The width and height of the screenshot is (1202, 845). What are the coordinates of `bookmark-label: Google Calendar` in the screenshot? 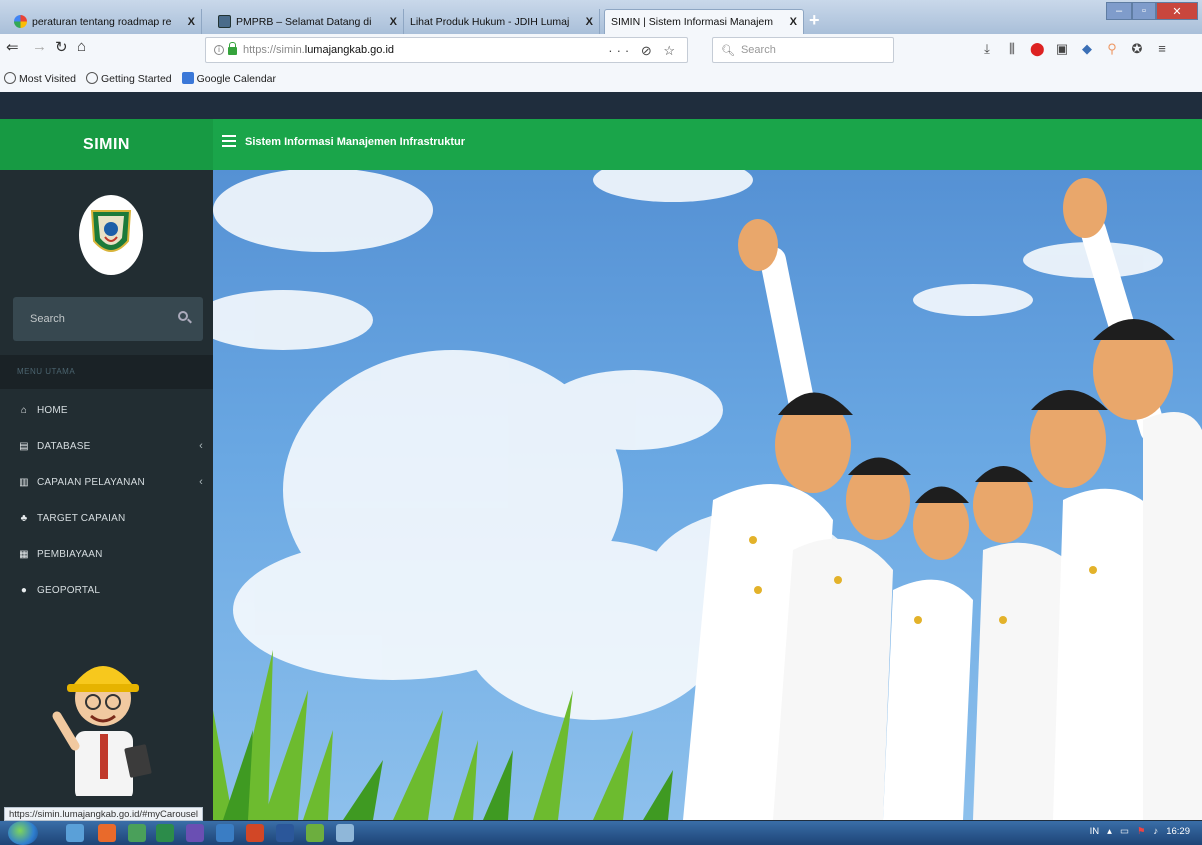 It's located at (236, 79).